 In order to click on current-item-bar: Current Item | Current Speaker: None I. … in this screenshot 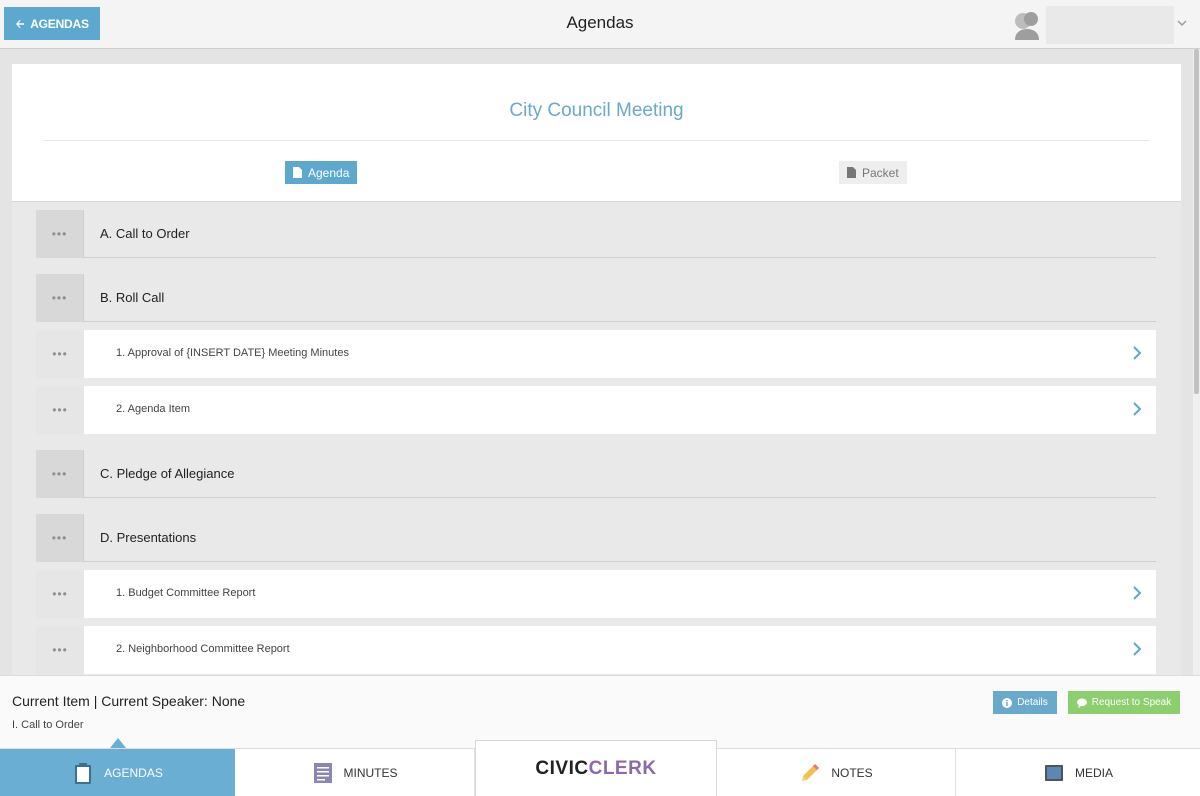, I will do `click(600, 711)`.